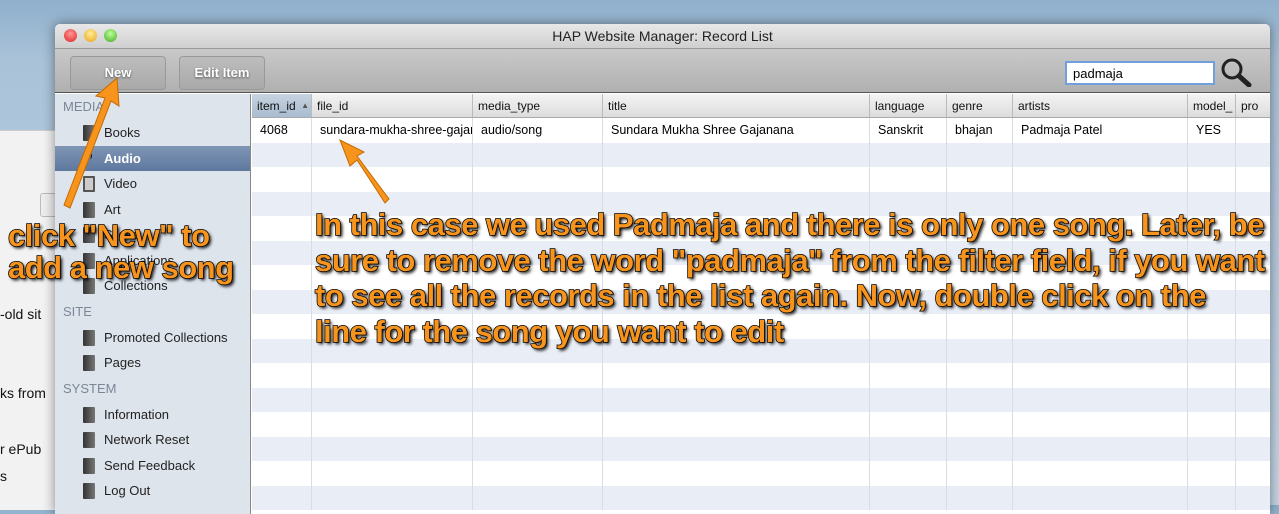 The width and height of the screenshot is (1279, 514). Describe the element at coordinates (1100, 105) in the screenshot. I see `column-header-artists: artists` at that location.